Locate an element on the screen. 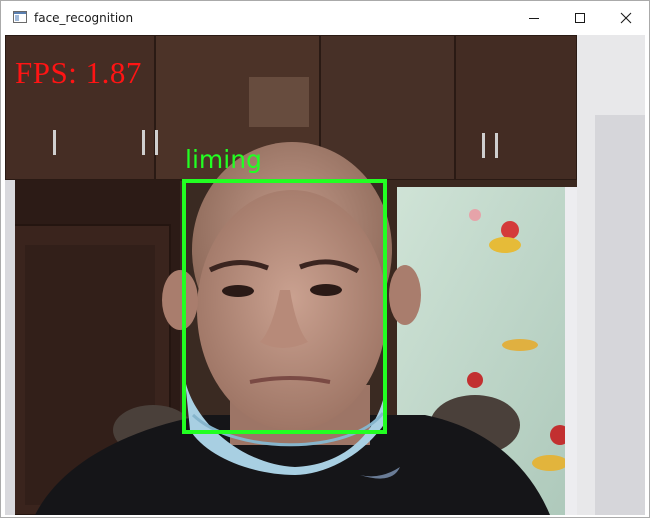  app-window-icon is located at coordinates (20, 17).